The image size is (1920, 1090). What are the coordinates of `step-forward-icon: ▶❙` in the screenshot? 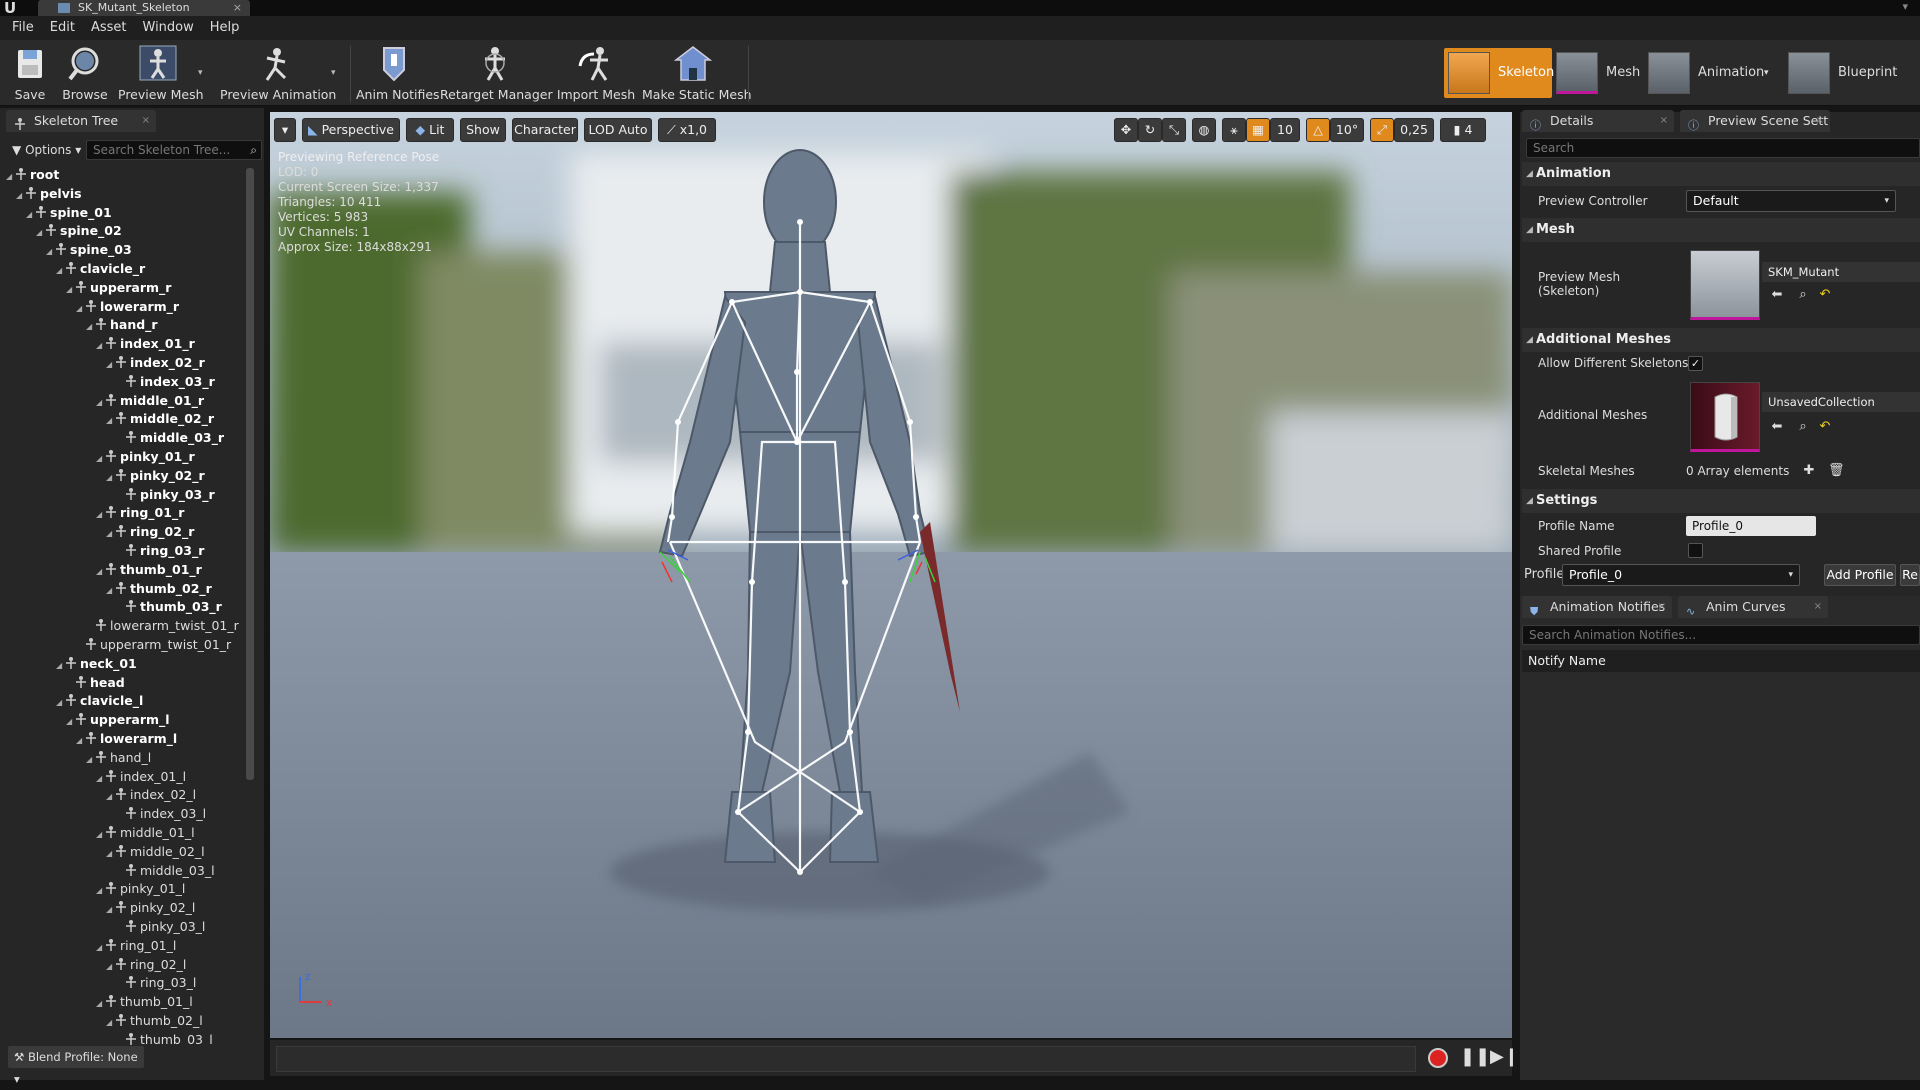 It's located at (1504, 1056).